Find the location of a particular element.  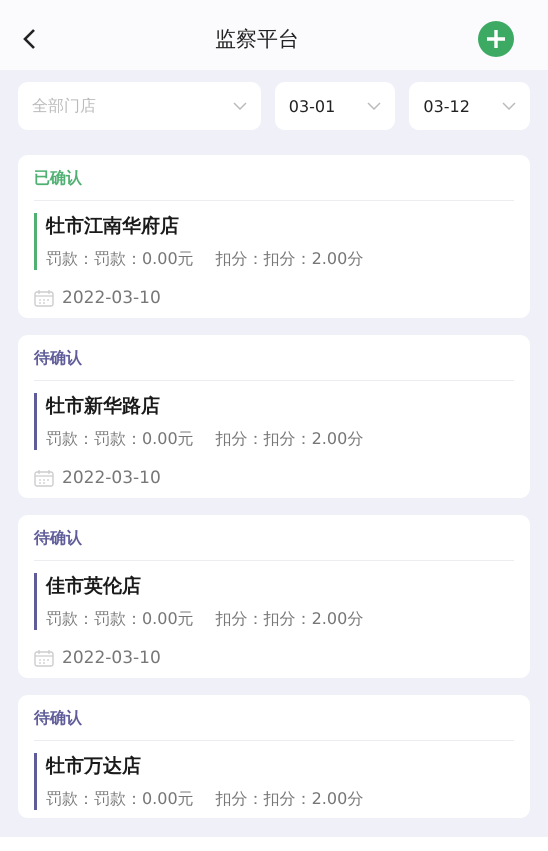

end-date-value: 03-12 is located at coordinates (447, 106).